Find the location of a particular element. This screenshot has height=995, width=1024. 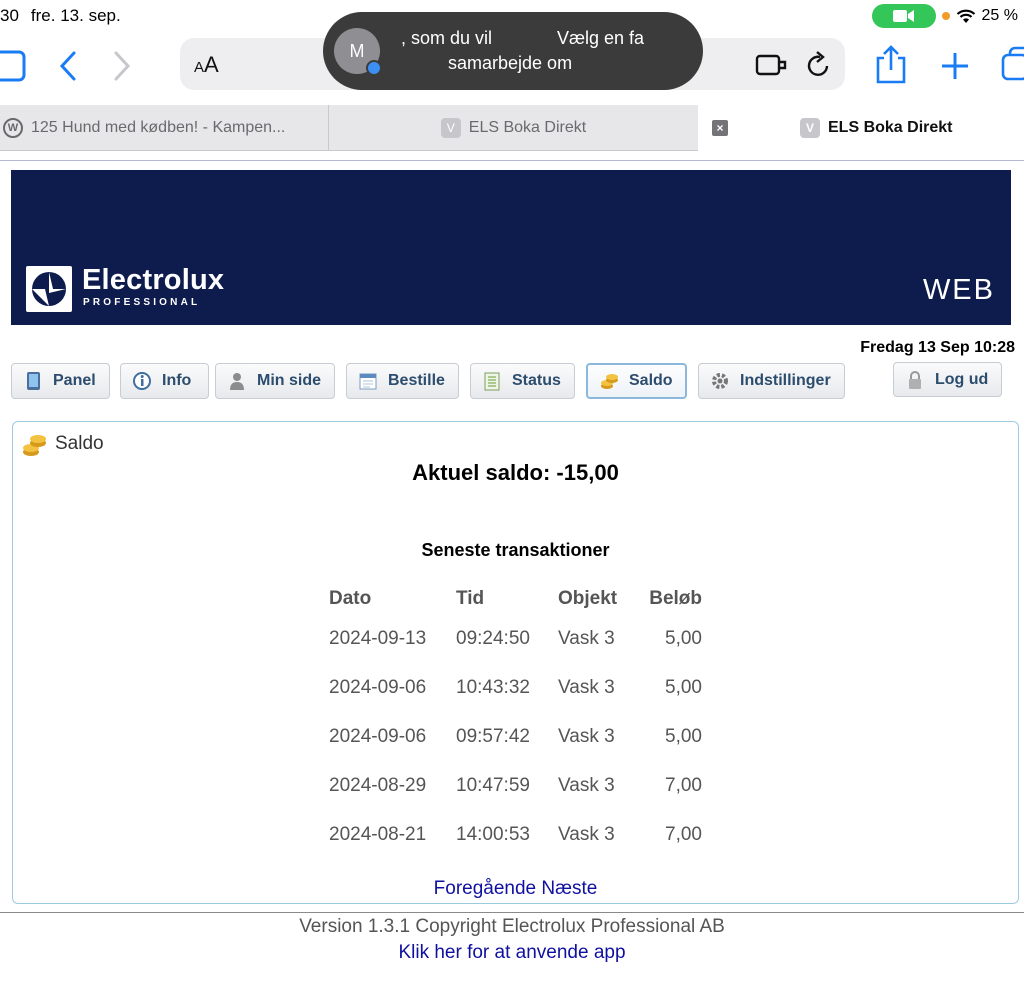

table-header-row: Dato Tid Objekt Beløb is located at coordinates (515, 599).